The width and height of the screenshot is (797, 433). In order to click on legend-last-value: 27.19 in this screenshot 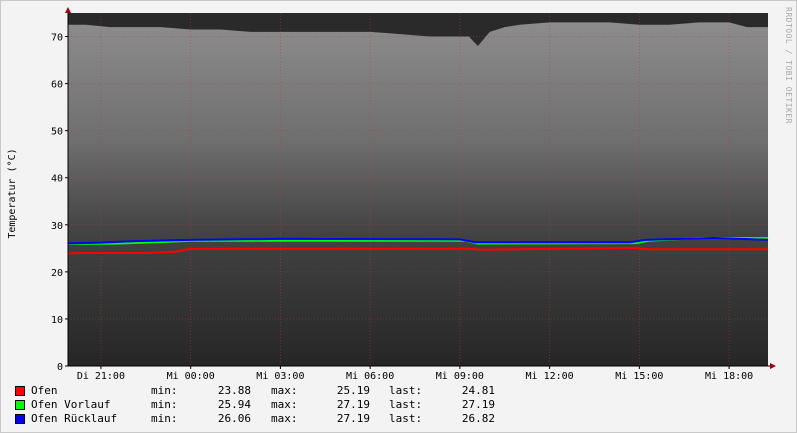, I will do `click(478, 404)`.